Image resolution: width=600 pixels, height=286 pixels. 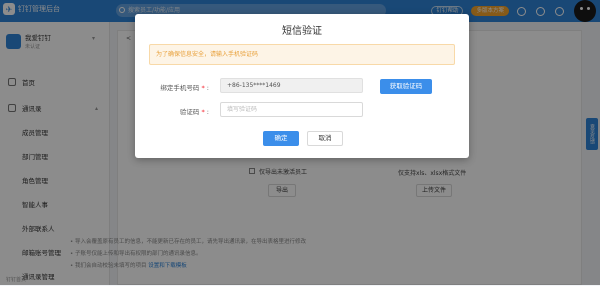 I want to click on code-label: 验证码 * :, so click(x=194, y=112).